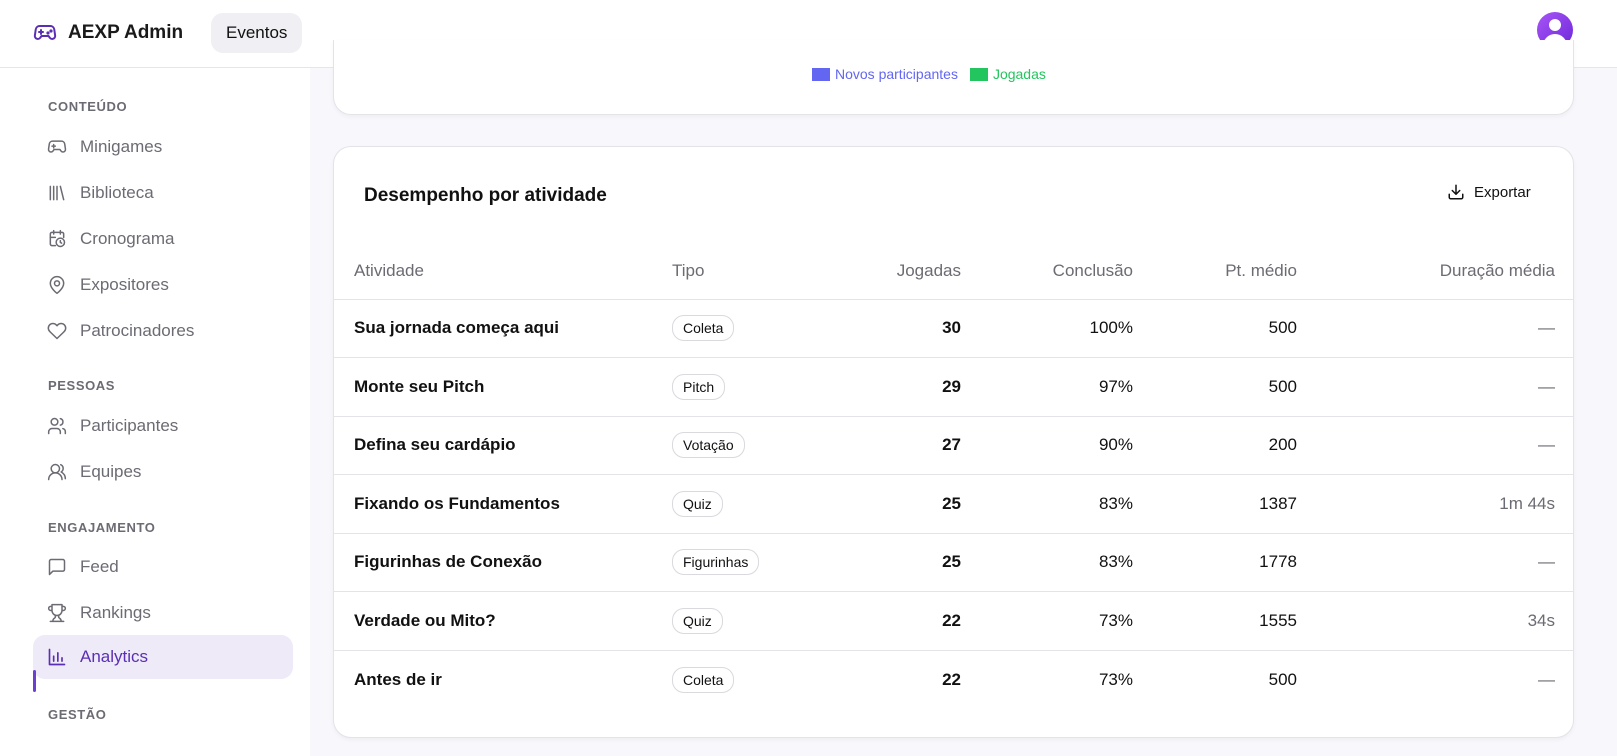 The height and width of the screenshot is (756, 1617). I want to click on section-label-conteudo: CONTEÚDO, so click(88, 106).